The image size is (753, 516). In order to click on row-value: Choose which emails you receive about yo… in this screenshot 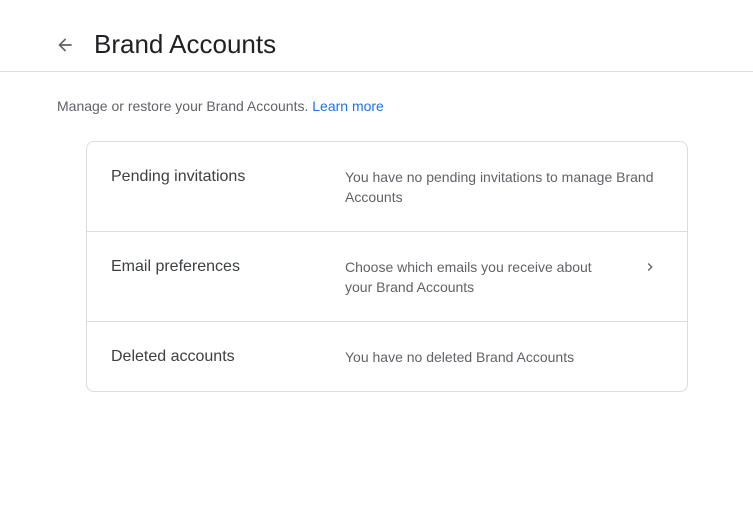, I will do `click(468, 277)`.